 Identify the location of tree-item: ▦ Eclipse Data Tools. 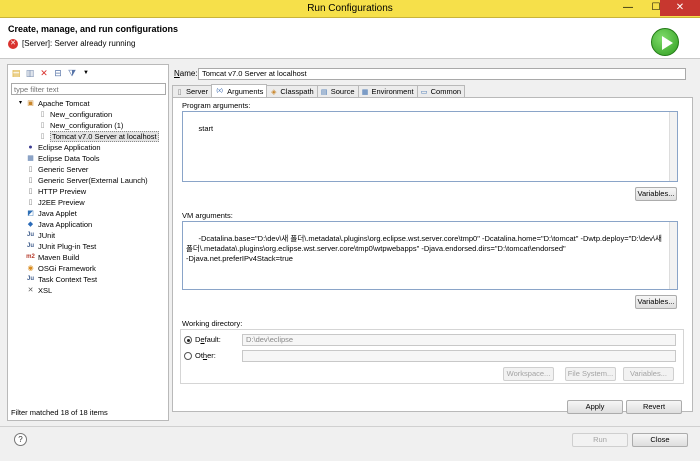
(88, 158).